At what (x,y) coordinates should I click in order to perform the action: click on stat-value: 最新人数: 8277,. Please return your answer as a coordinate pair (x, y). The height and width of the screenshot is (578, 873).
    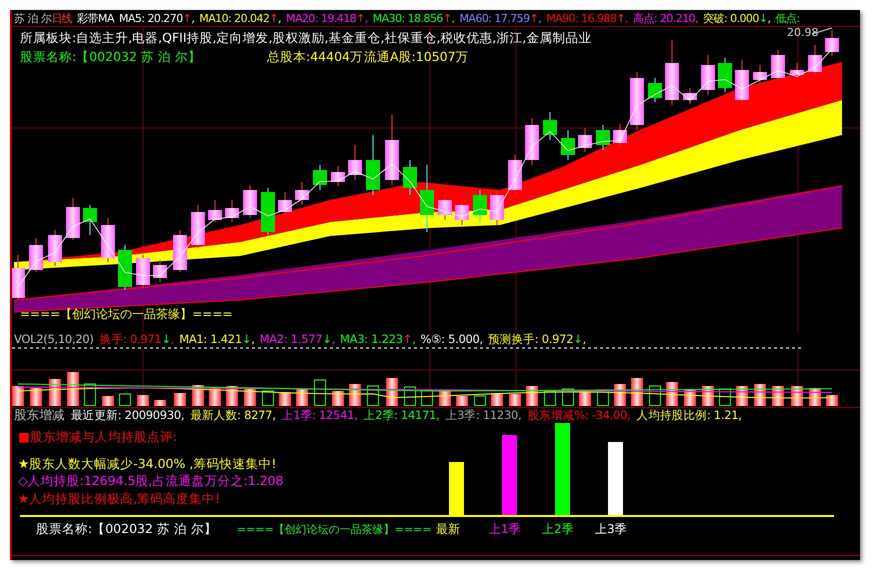
    Looking at the image, I should click on (233, 416).